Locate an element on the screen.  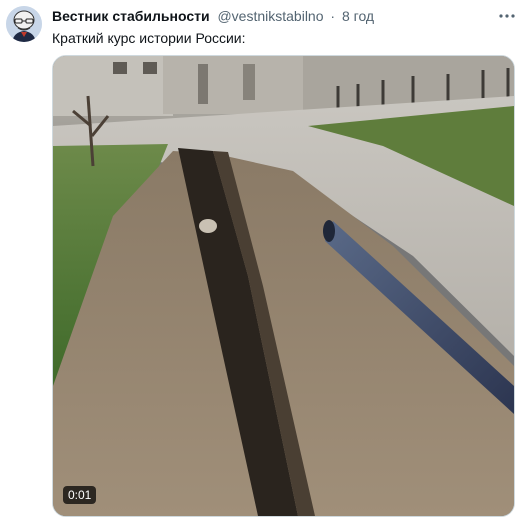
user-handle: @vestnikstabilno is located at coordinates (270, 16).